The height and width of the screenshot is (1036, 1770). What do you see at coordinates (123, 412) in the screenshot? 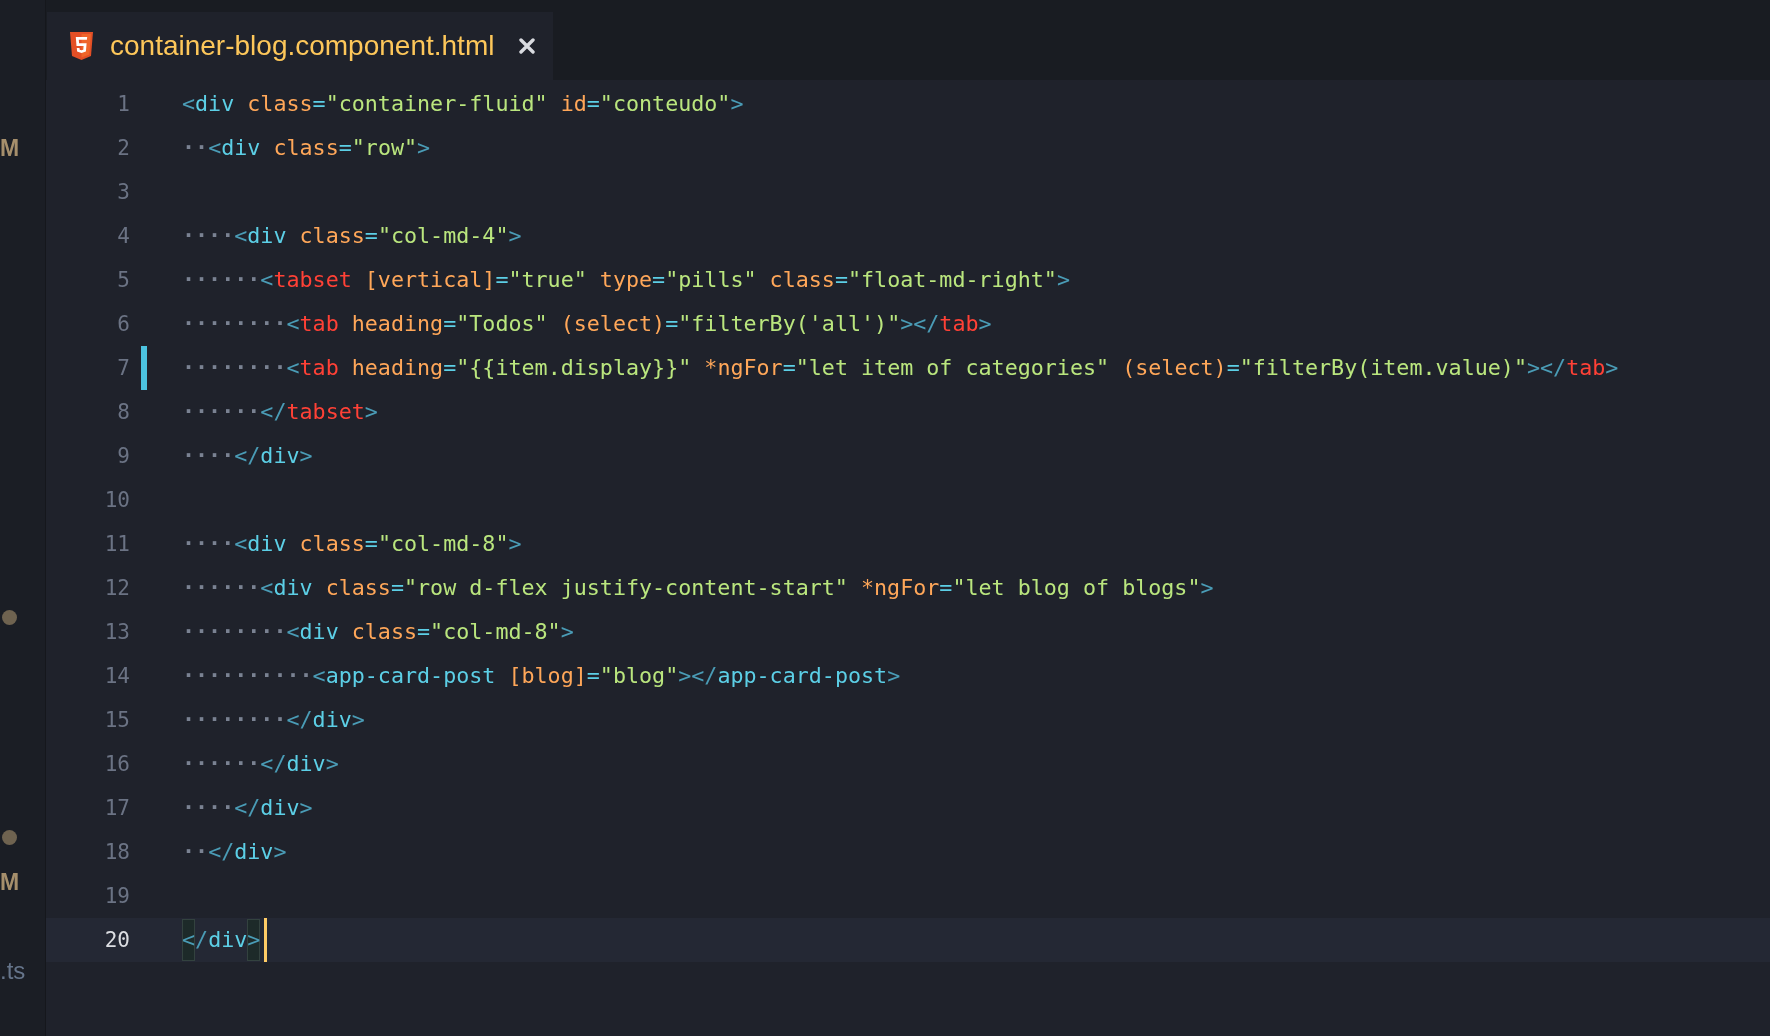
I see `line-number: 8` at bounding box center [123, 412].